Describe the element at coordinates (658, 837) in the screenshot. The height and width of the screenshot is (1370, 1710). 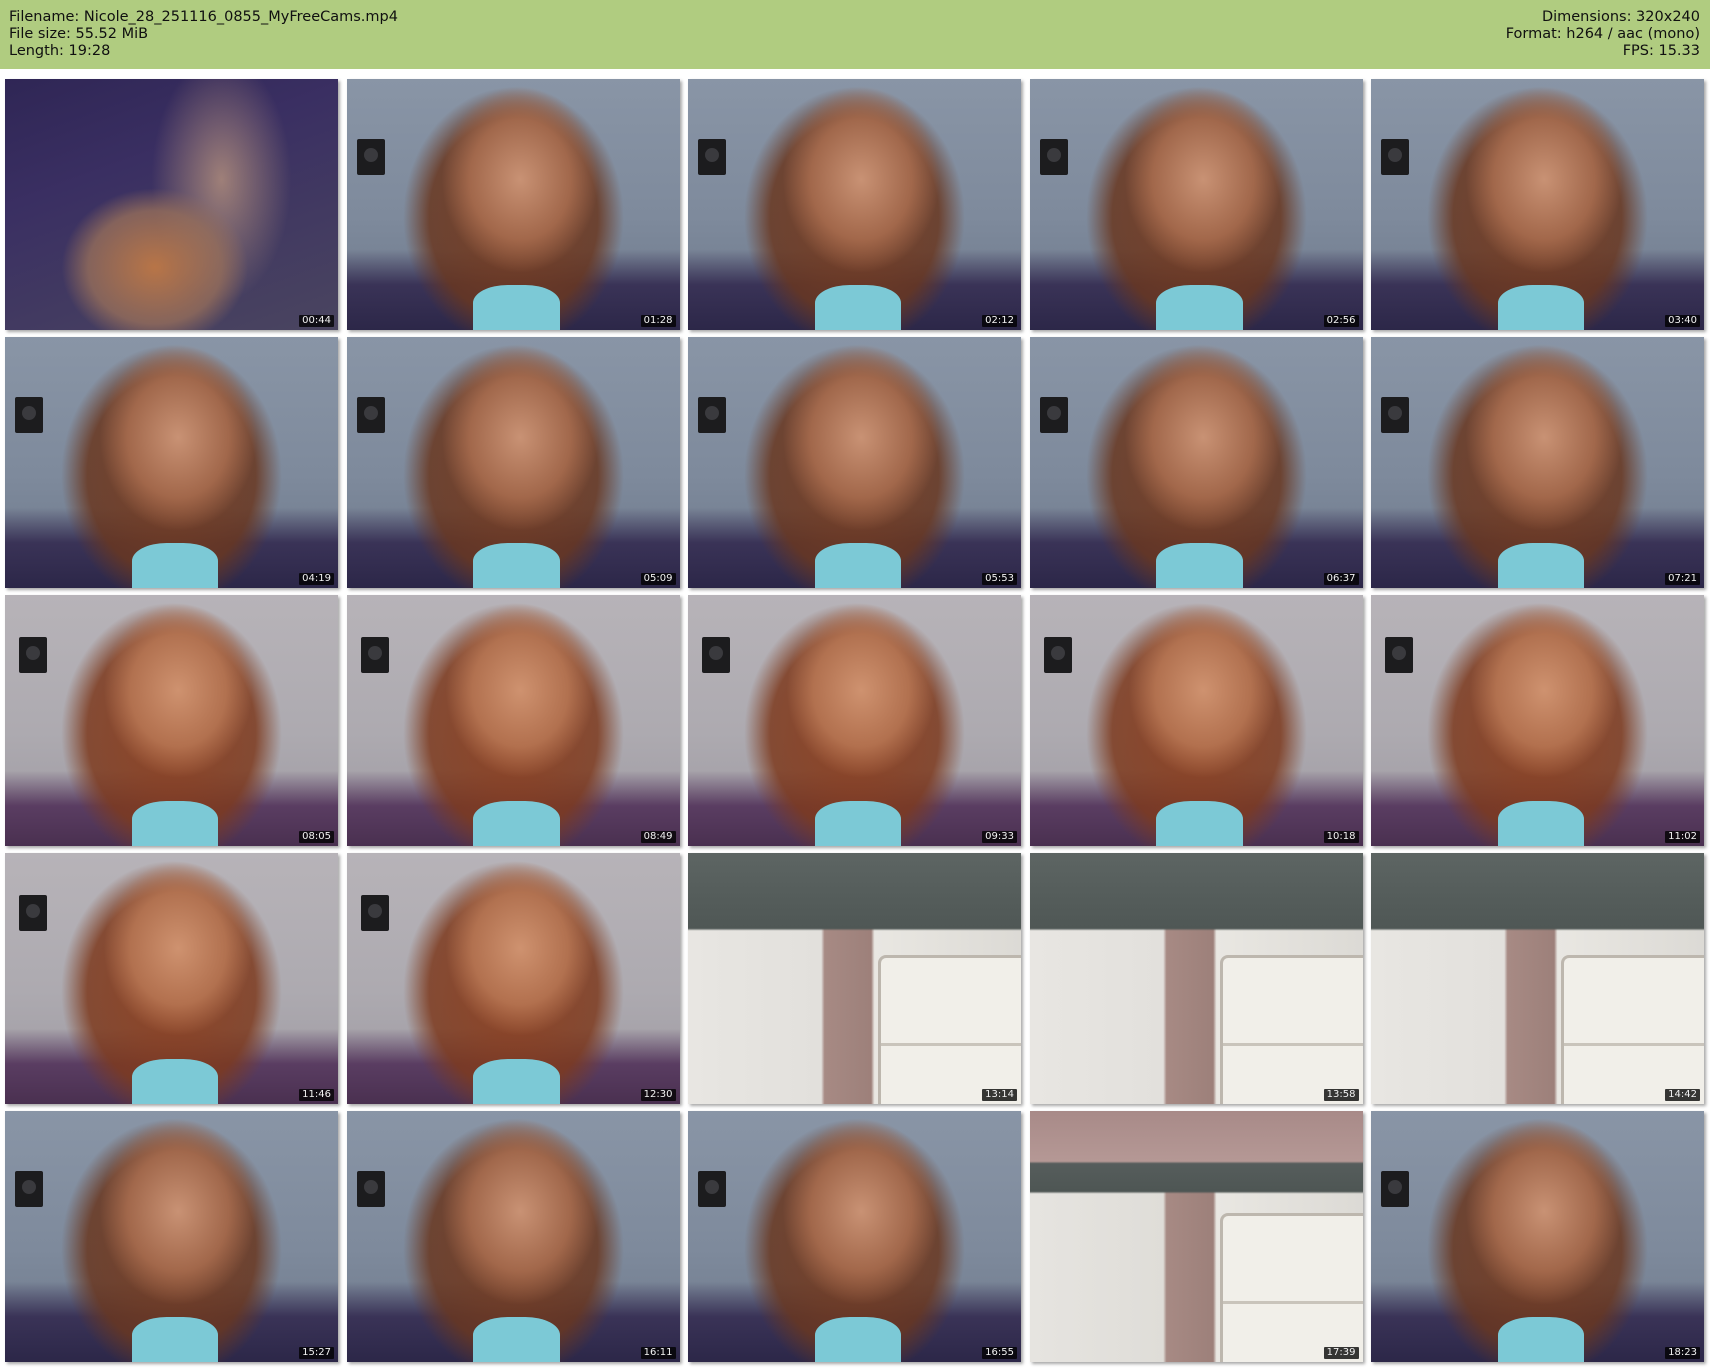
I see `timestamp-label: 08:49` at that location.